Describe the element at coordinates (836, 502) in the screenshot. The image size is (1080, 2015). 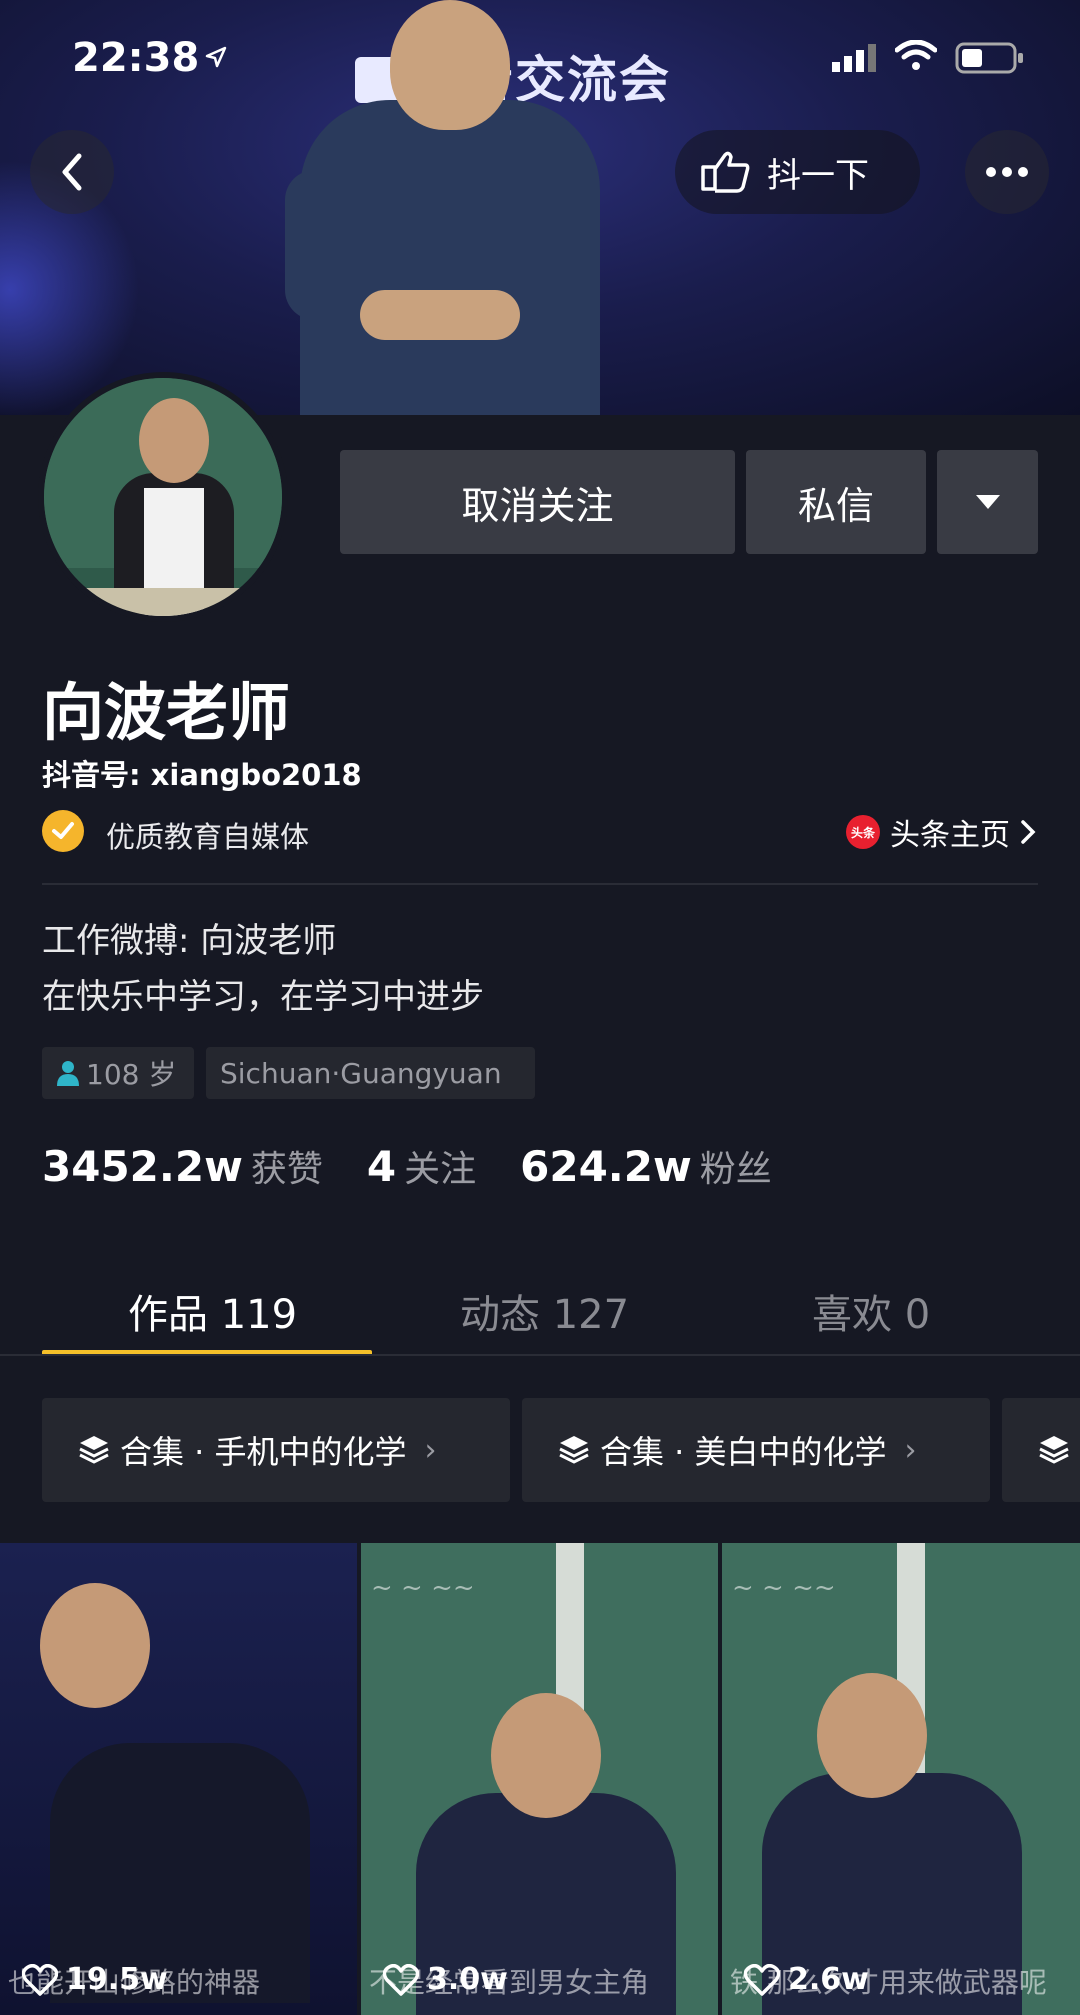
I see `message-button: 私信` at that location.